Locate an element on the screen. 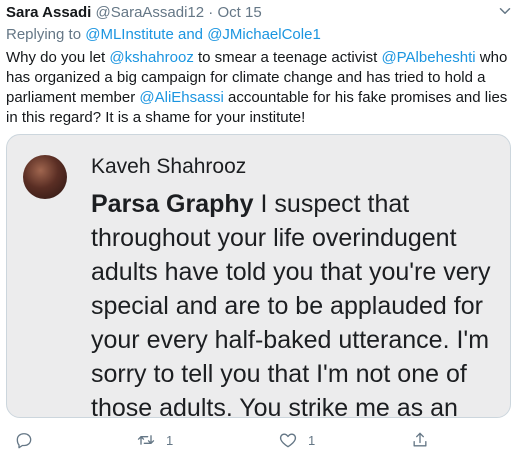 The image size is (520, 459). replying-and: and is located at coordinates (190, 34).